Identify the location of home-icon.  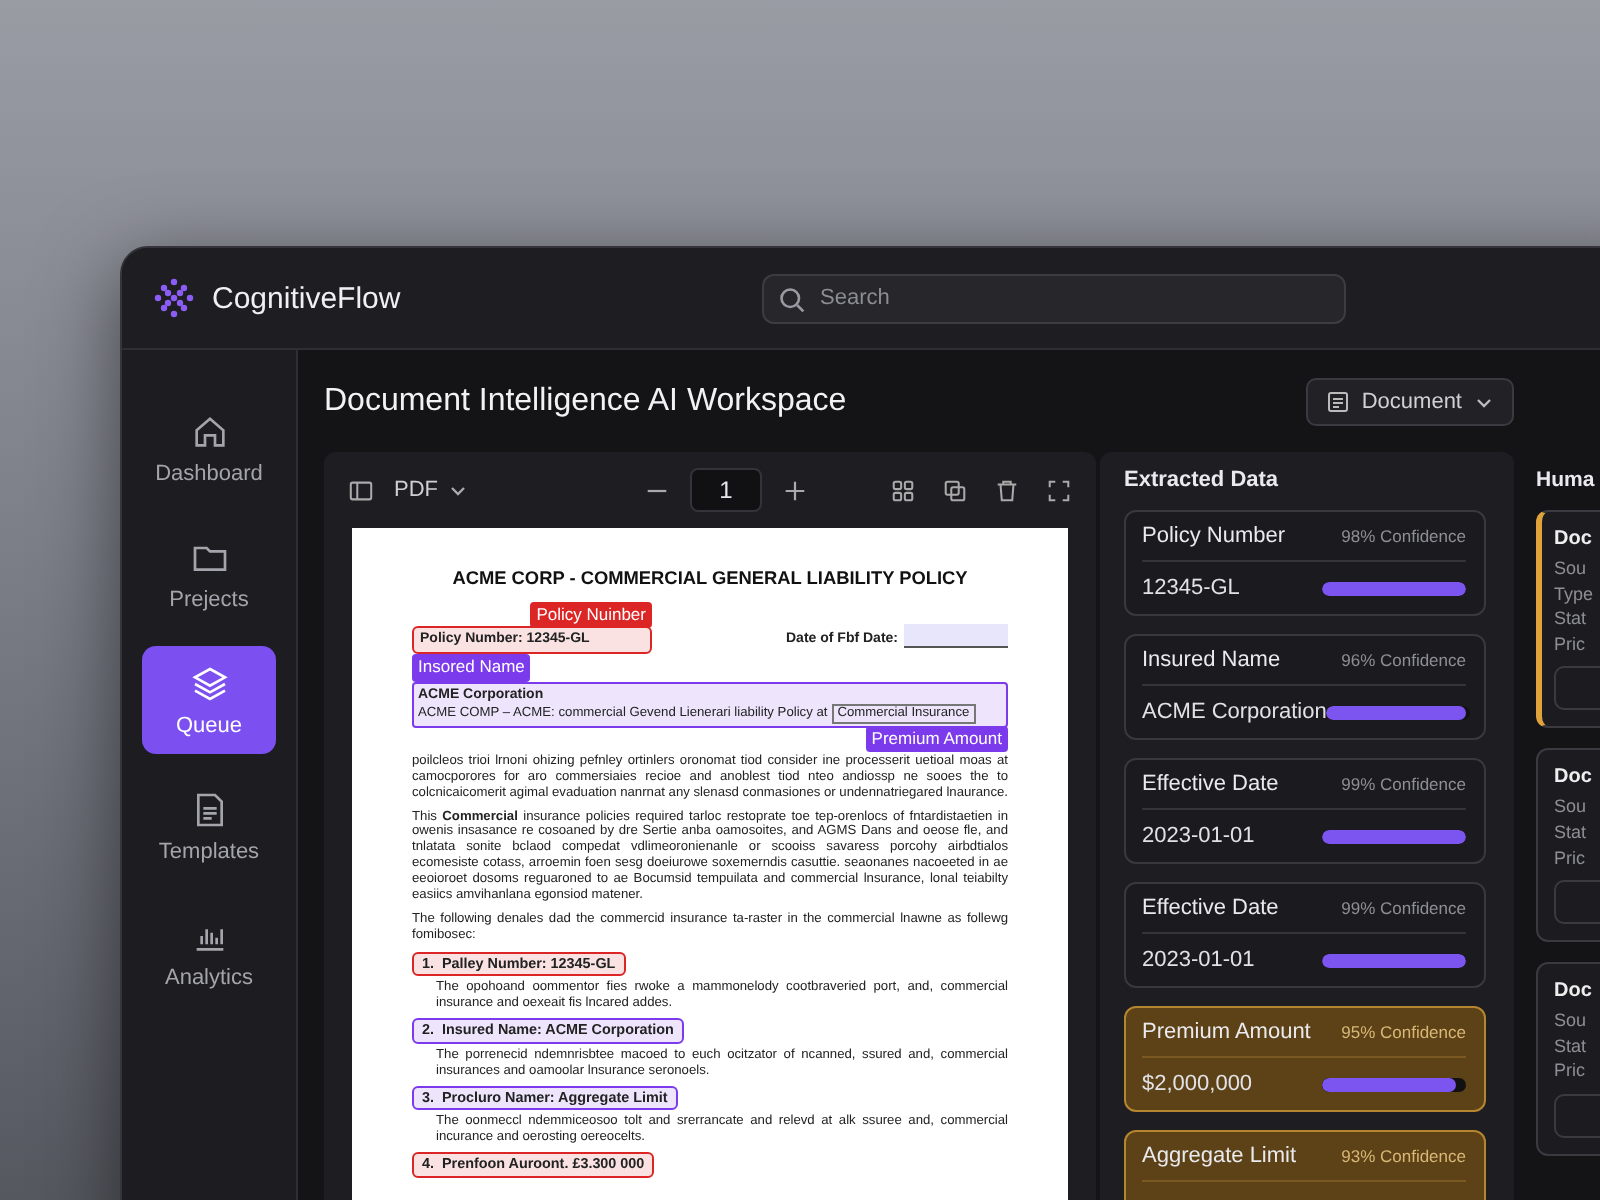
(209, 431).